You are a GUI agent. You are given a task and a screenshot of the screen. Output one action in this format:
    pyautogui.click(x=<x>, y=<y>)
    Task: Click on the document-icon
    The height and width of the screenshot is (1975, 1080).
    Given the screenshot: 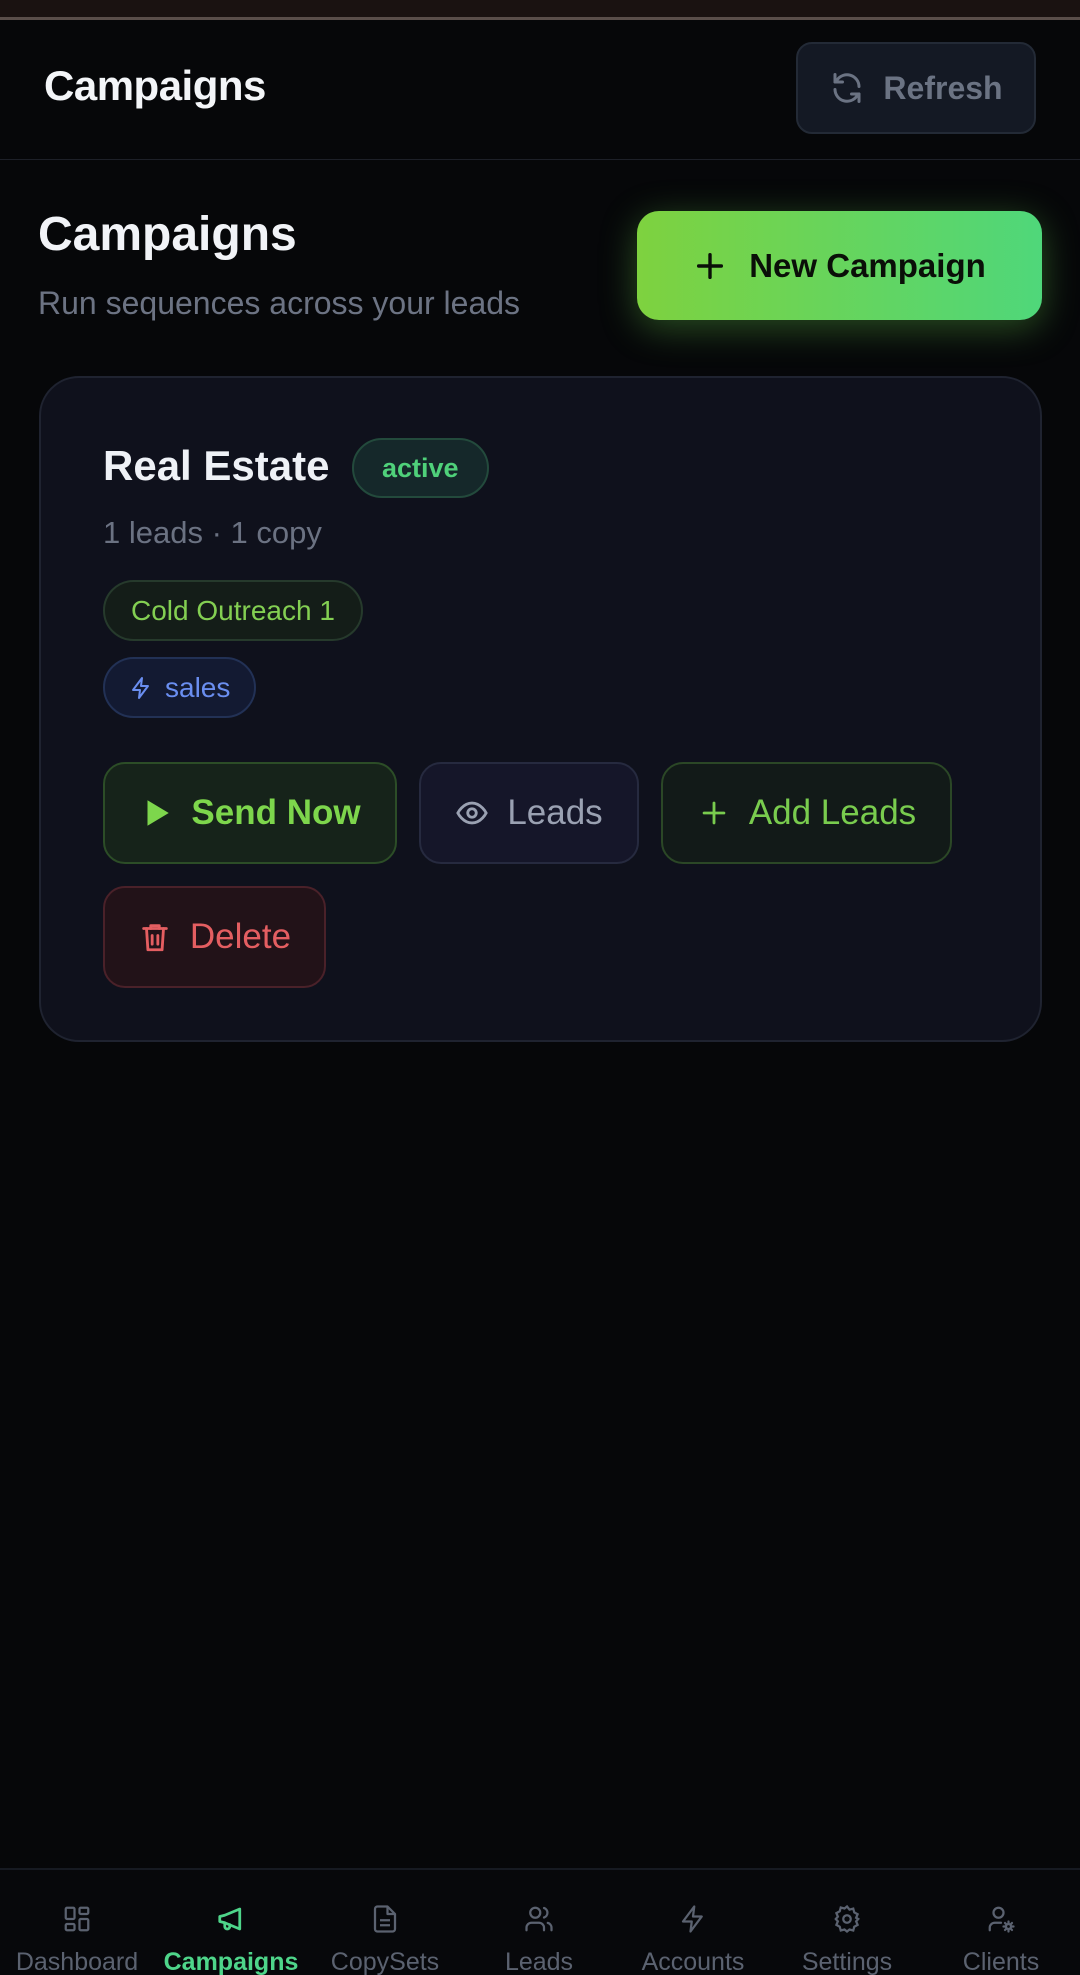 What is the action you would take?
    pyautogui.click(x=385, y=1919)
    